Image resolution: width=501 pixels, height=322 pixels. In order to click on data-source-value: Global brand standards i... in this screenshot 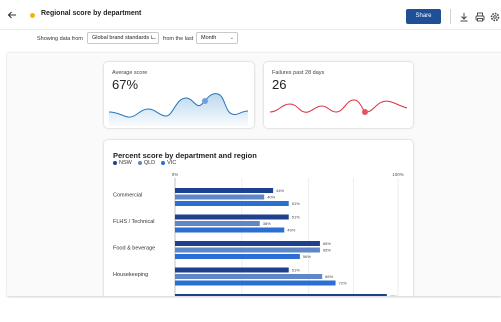, I will do `click(124, 38)`.